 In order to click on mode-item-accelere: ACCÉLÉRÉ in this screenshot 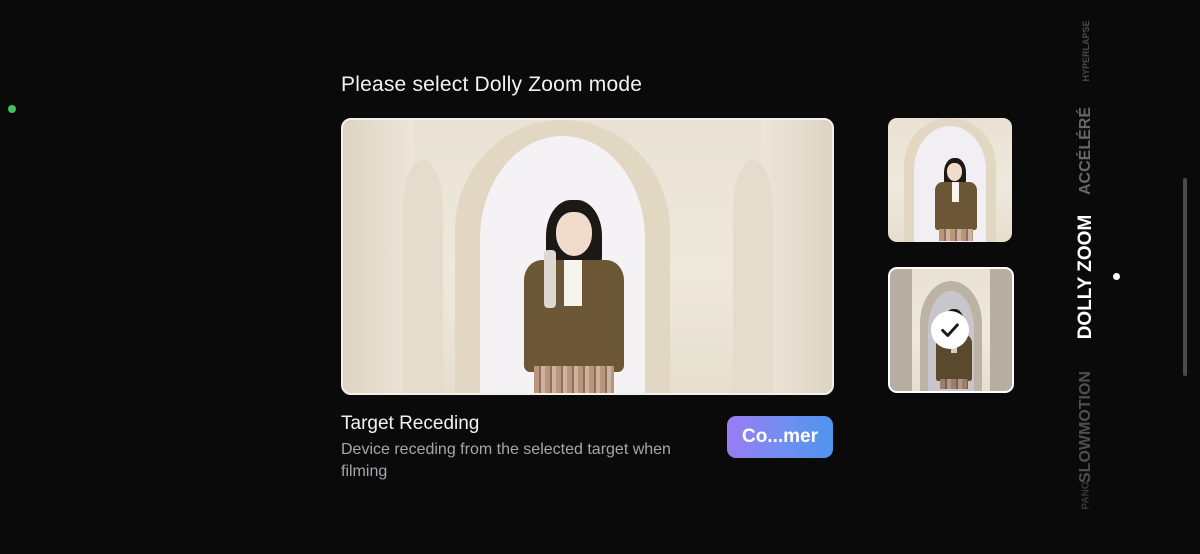, I will do `click(1086, 151)`.